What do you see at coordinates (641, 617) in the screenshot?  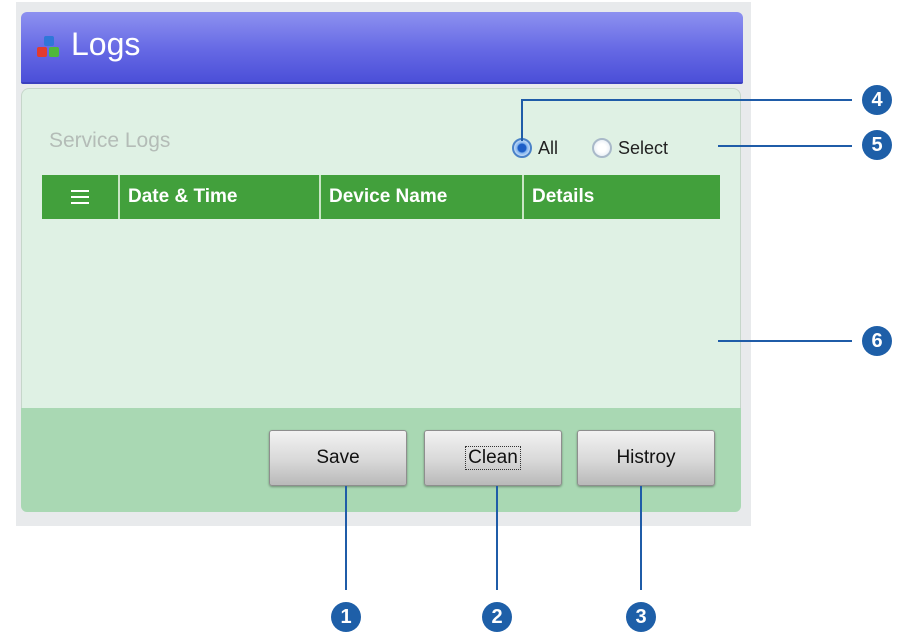 I see `callout-badge-3: 3` at bounding box center [641, 617].